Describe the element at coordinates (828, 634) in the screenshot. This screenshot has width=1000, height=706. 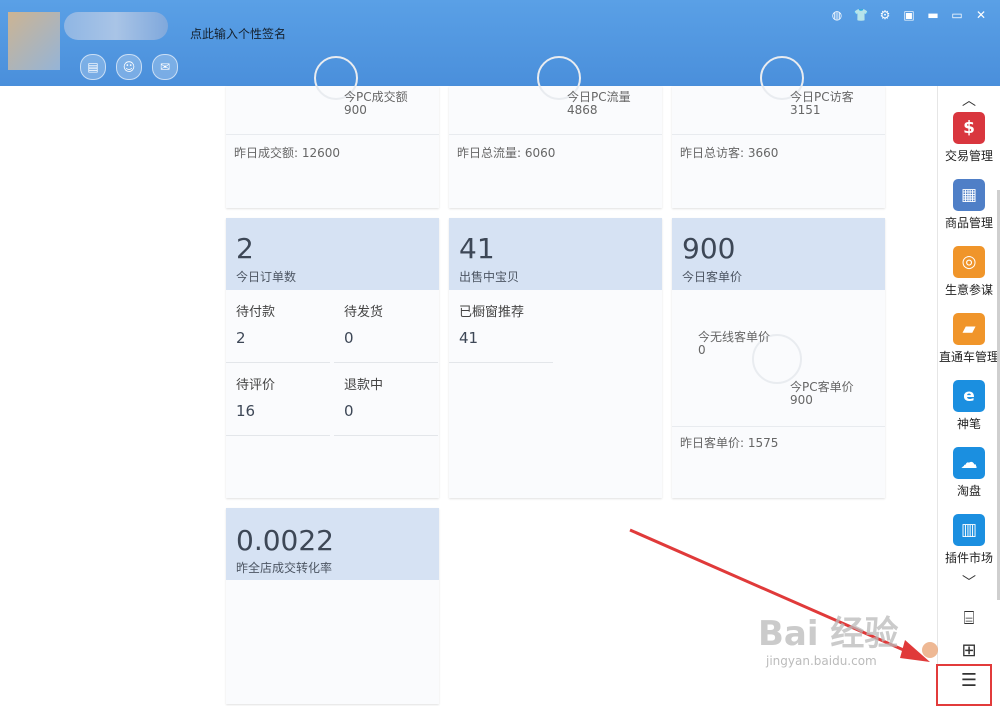
I see `baidu-watermark: Bai 经验` at that location.